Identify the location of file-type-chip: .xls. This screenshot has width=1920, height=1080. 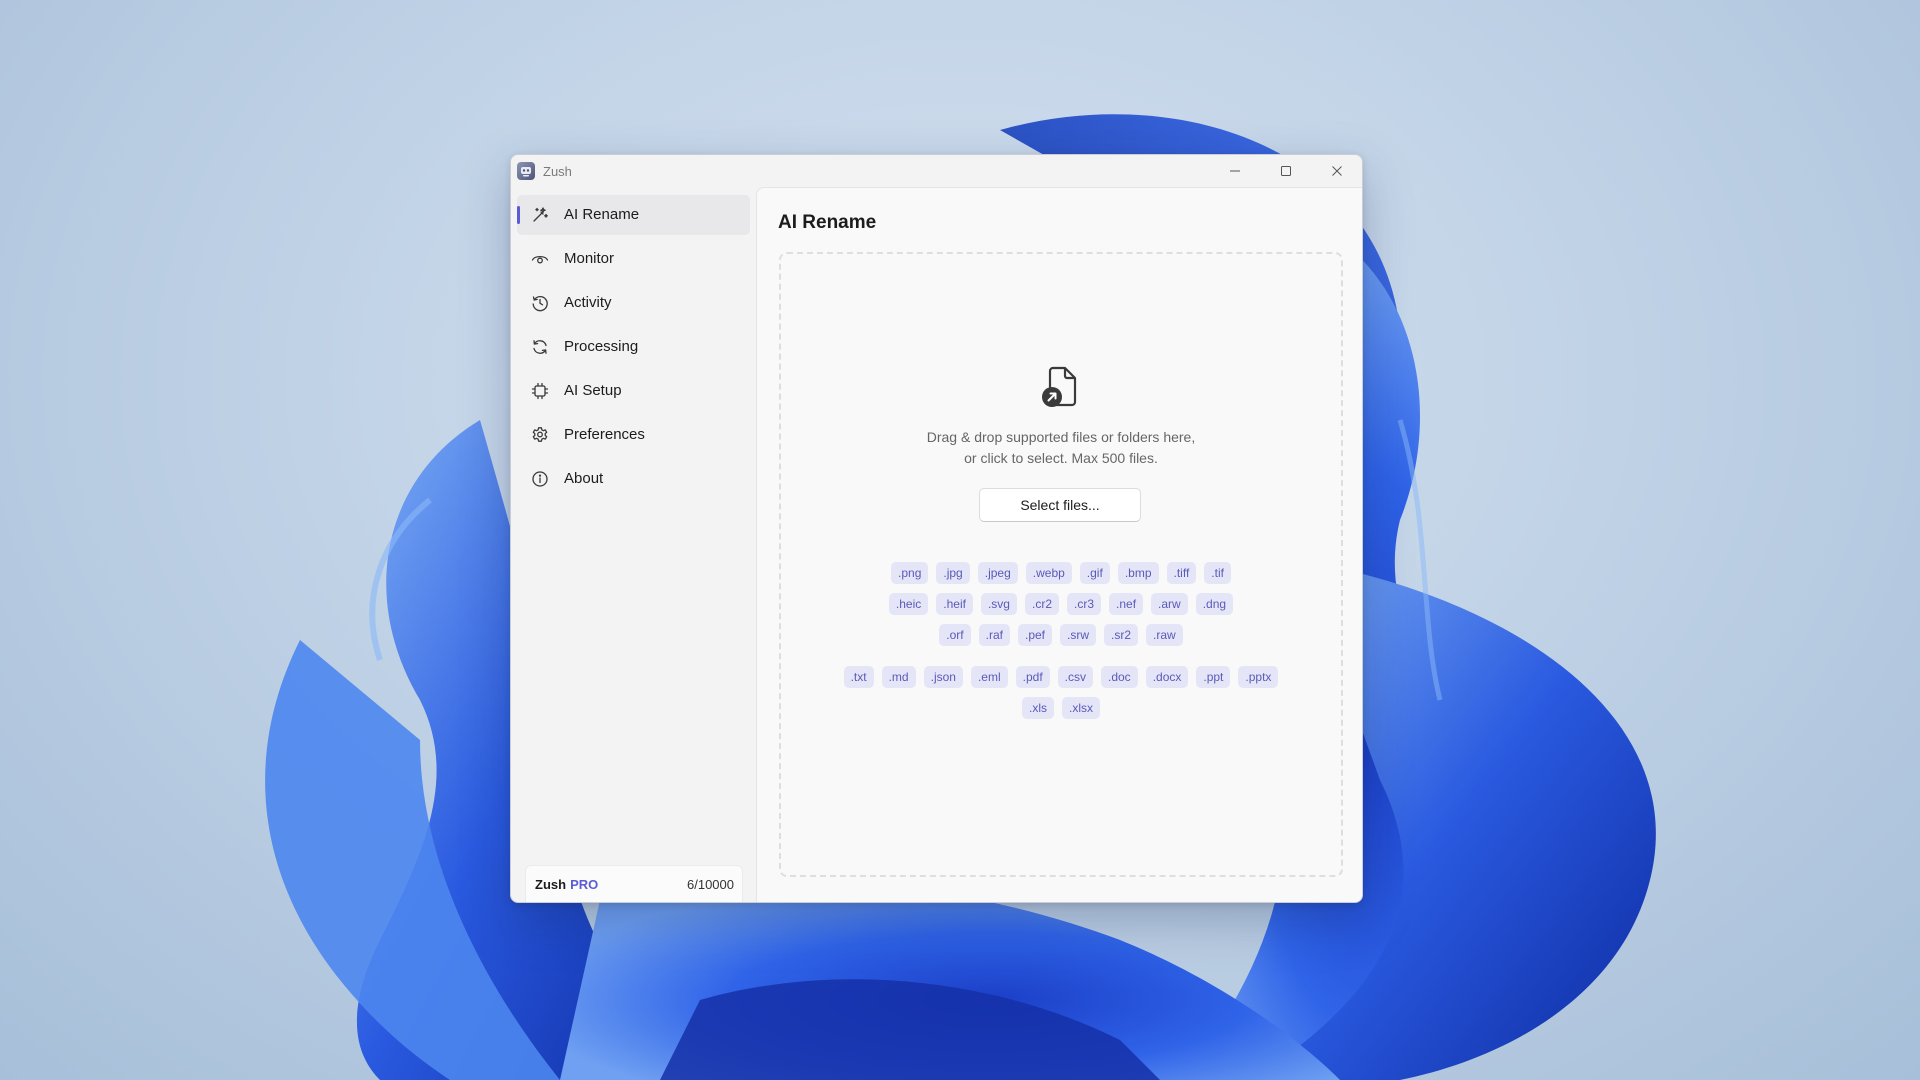
(1038, 708).